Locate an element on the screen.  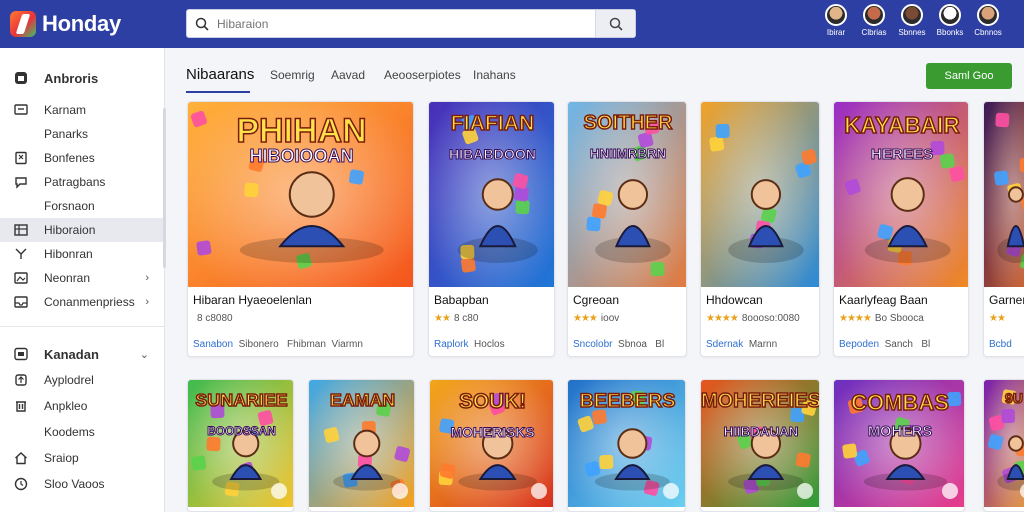
sidebar-item-15: Sloo Vaoos is located at coordinates (81, 484).